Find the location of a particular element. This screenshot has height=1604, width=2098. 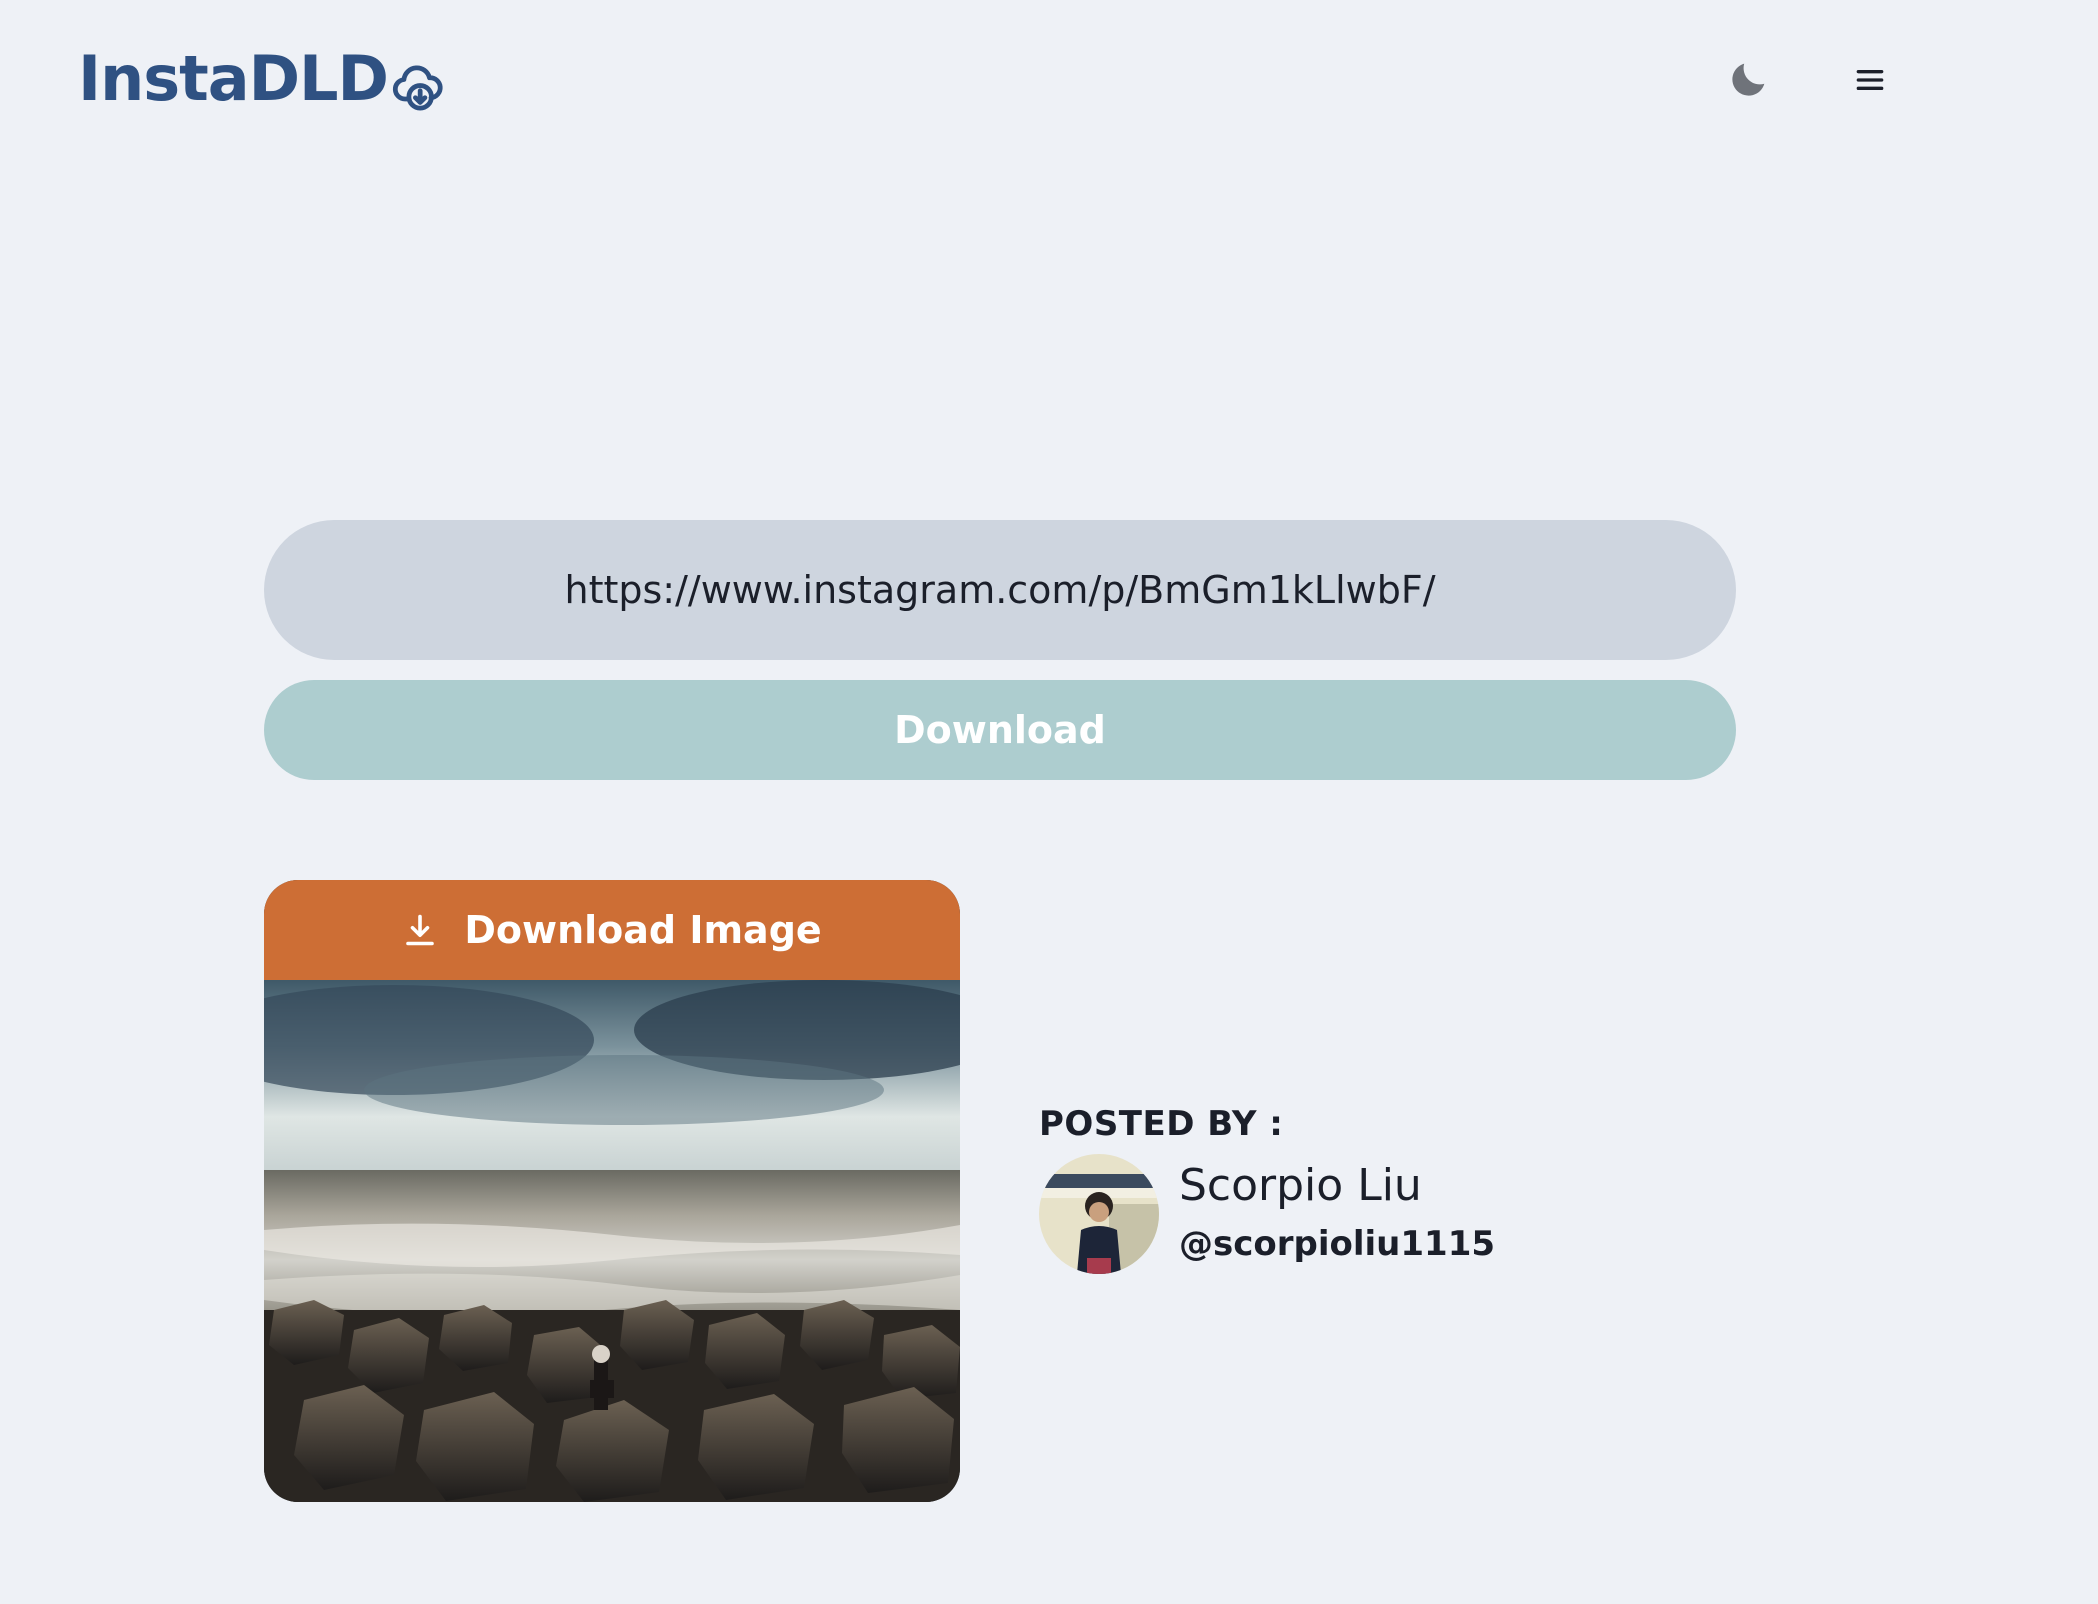

moon-icon is located at coordinates (1749, 79).